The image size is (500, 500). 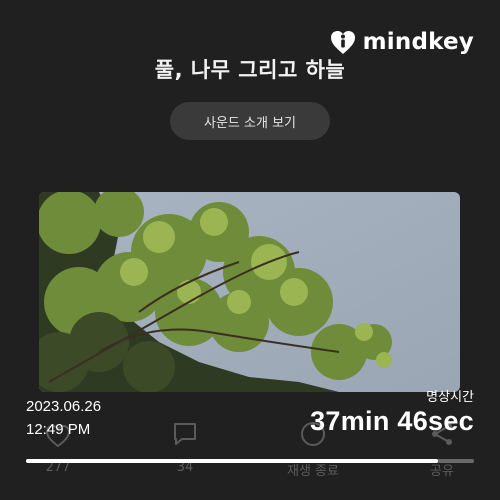 I want to click on page-title: 풀, 나무 그리고 하늘, so click(x=250, y=70).